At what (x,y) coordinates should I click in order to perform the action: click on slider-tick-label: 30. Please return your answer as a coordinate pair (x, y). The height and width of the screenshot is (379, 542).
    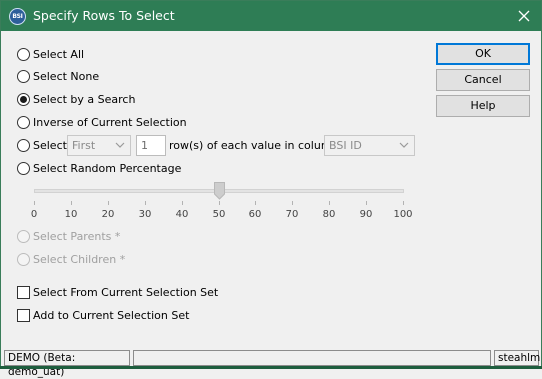
    Looking at the image, I should click on (145, 214).